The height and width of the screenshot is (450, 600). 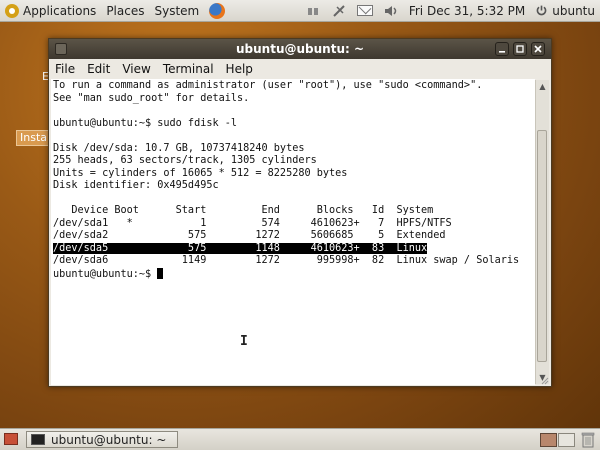 What do you see at coordinates (244, 341) in the screenshot?
I see `mouse-ibeam-cursor-icon: I` at bounding box center [244, 341].